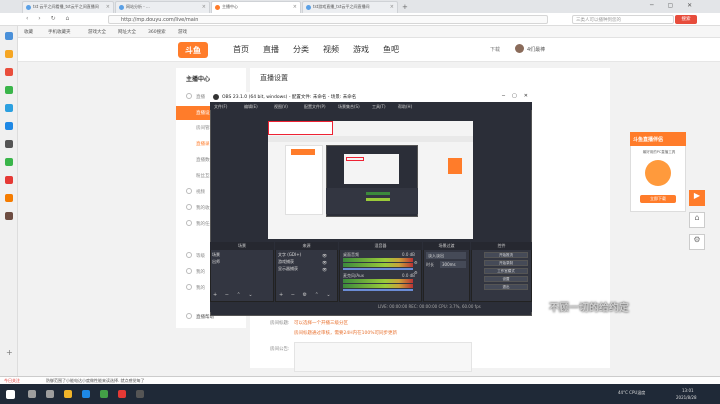 This screenshot has height=404, width=720. What do you see at coordinates (697, 220) in the screenshot?
I see `home-icon: ⌂` at bounding box center [697, 220].